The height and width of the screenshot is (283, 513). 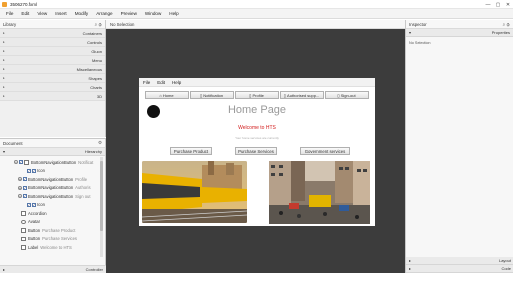 What do you see at coordinates (52, 24) in the screenshot?
I see `library-header: Library ⌕ ⚙` at bounding box center [52, 24].